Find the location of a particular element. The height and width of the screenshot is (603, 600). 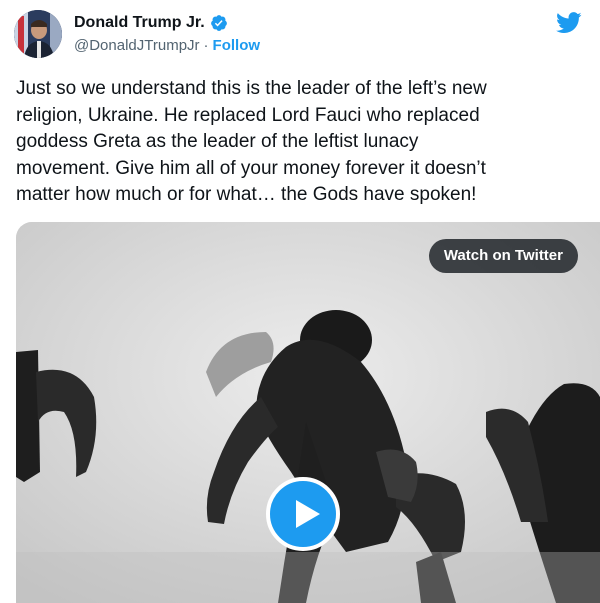

play-button is located at coordinates (303, 514).